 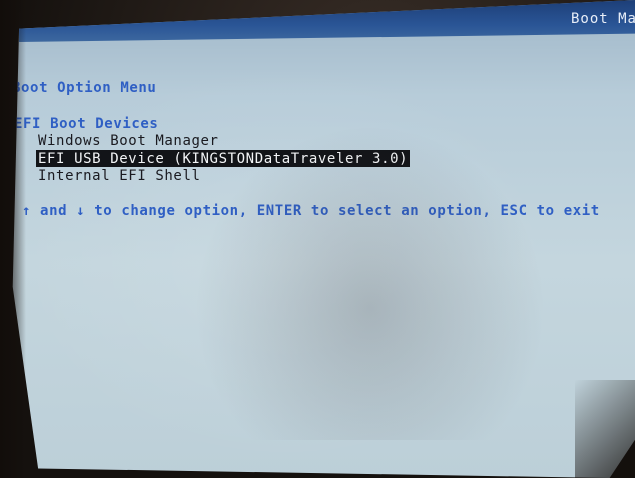 I want to click on boot-option-windows-boot-manager: Windows Boot Manager, so click(x=128, y=141).